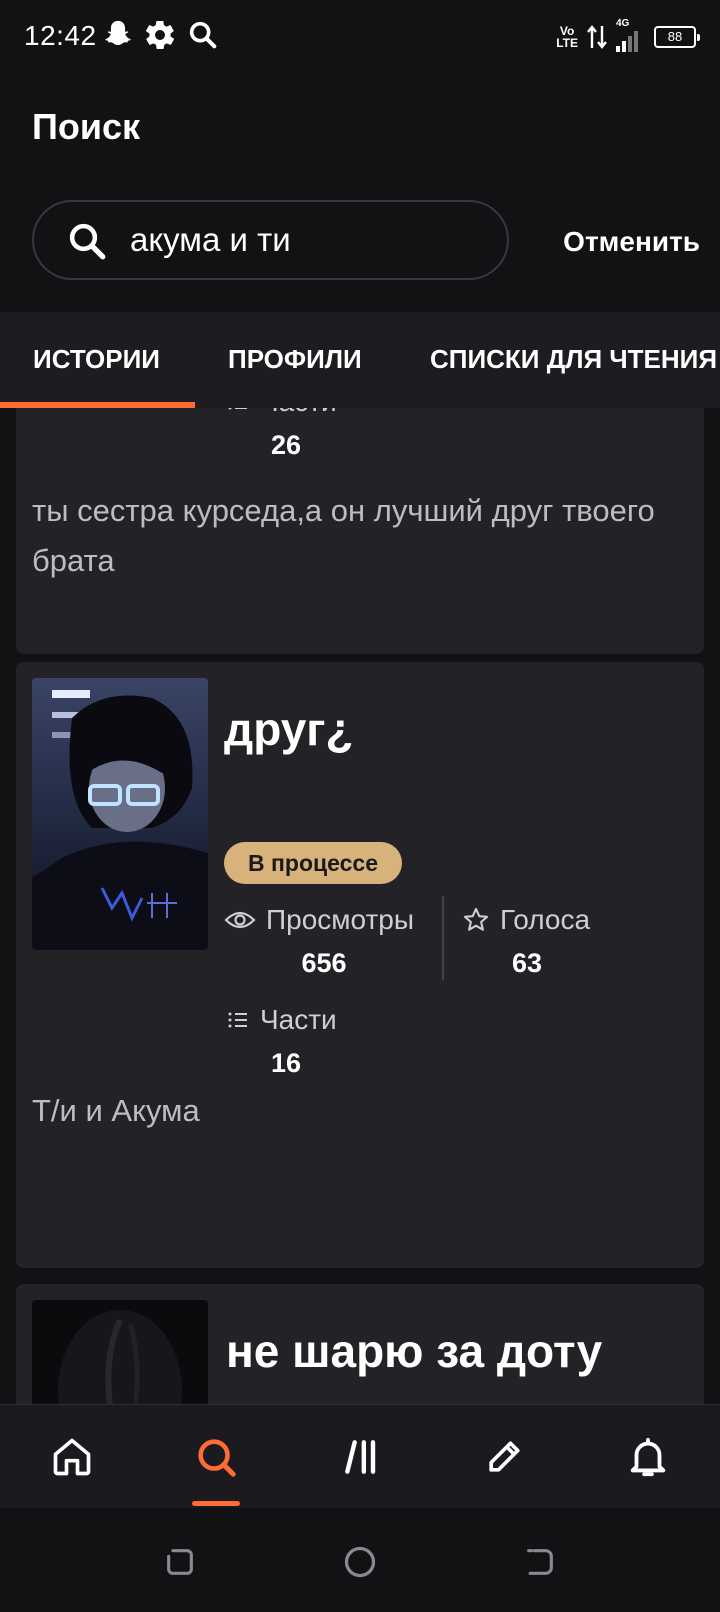 The height and width of the screenshot is (1612, 720). I want to click on votes-label: Голоса, so click(545, 919).